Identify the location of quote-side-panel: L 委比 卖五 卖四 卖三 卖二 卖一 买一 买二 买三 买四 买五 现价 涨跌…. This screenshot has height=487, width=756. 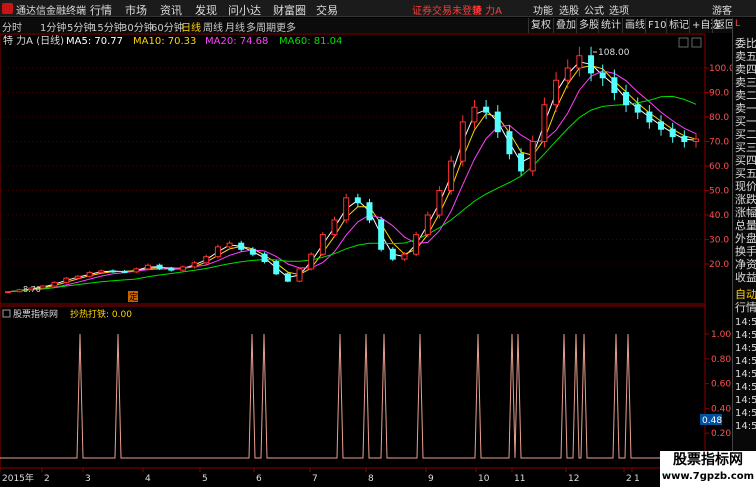
(744, 243).